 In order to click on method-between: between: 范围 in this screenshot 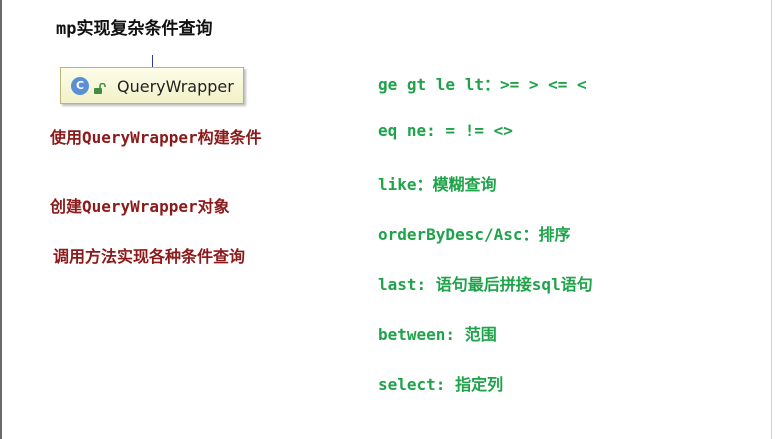, I will do `click(437, 334)`.